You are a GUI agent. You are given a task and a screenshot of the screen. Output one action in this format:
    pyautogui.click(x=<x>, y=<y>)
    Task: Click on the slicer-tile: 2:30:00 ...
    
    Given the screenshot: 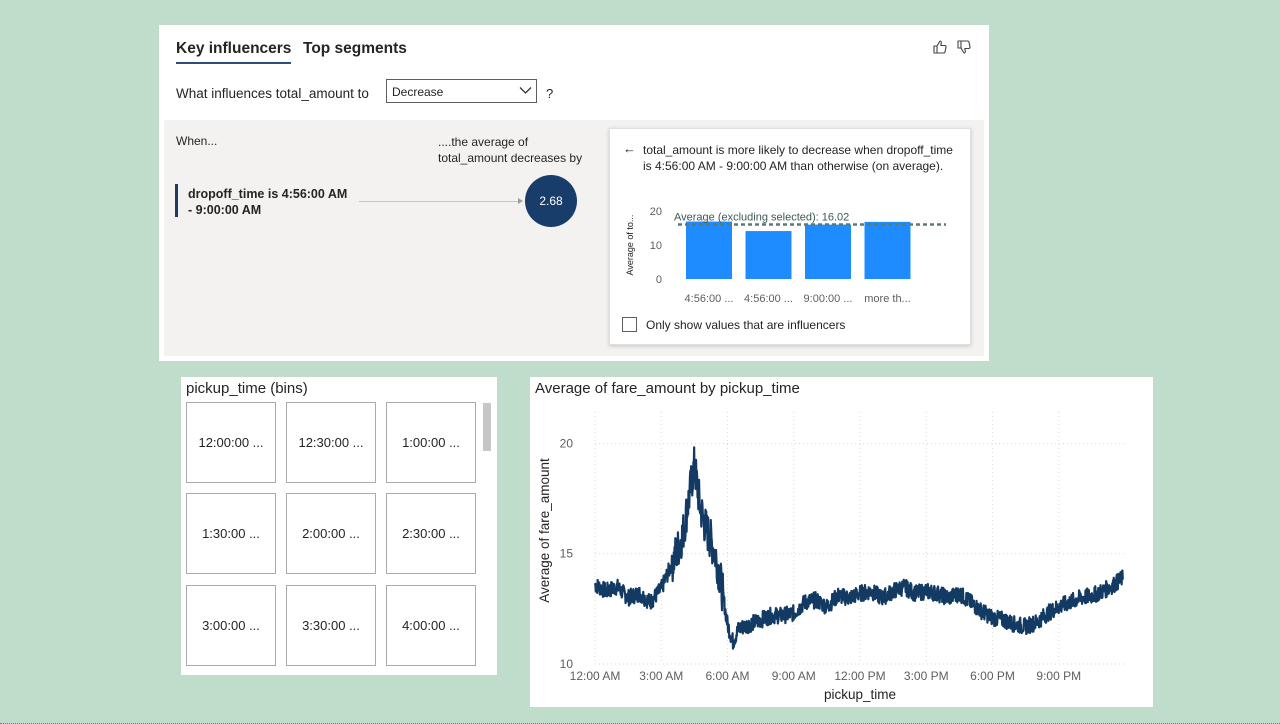 What is the action you would take?
    pyautogui.click(x=431, y=533)
    